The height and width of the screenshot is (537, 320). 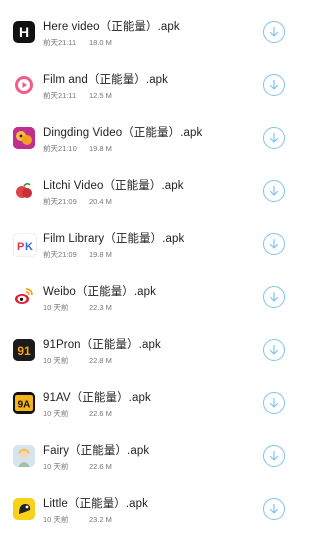 I want to click on download-item: 9A 91AV（正能量）.apk 10 天前 22.6 M, so click(x=150, y=405).